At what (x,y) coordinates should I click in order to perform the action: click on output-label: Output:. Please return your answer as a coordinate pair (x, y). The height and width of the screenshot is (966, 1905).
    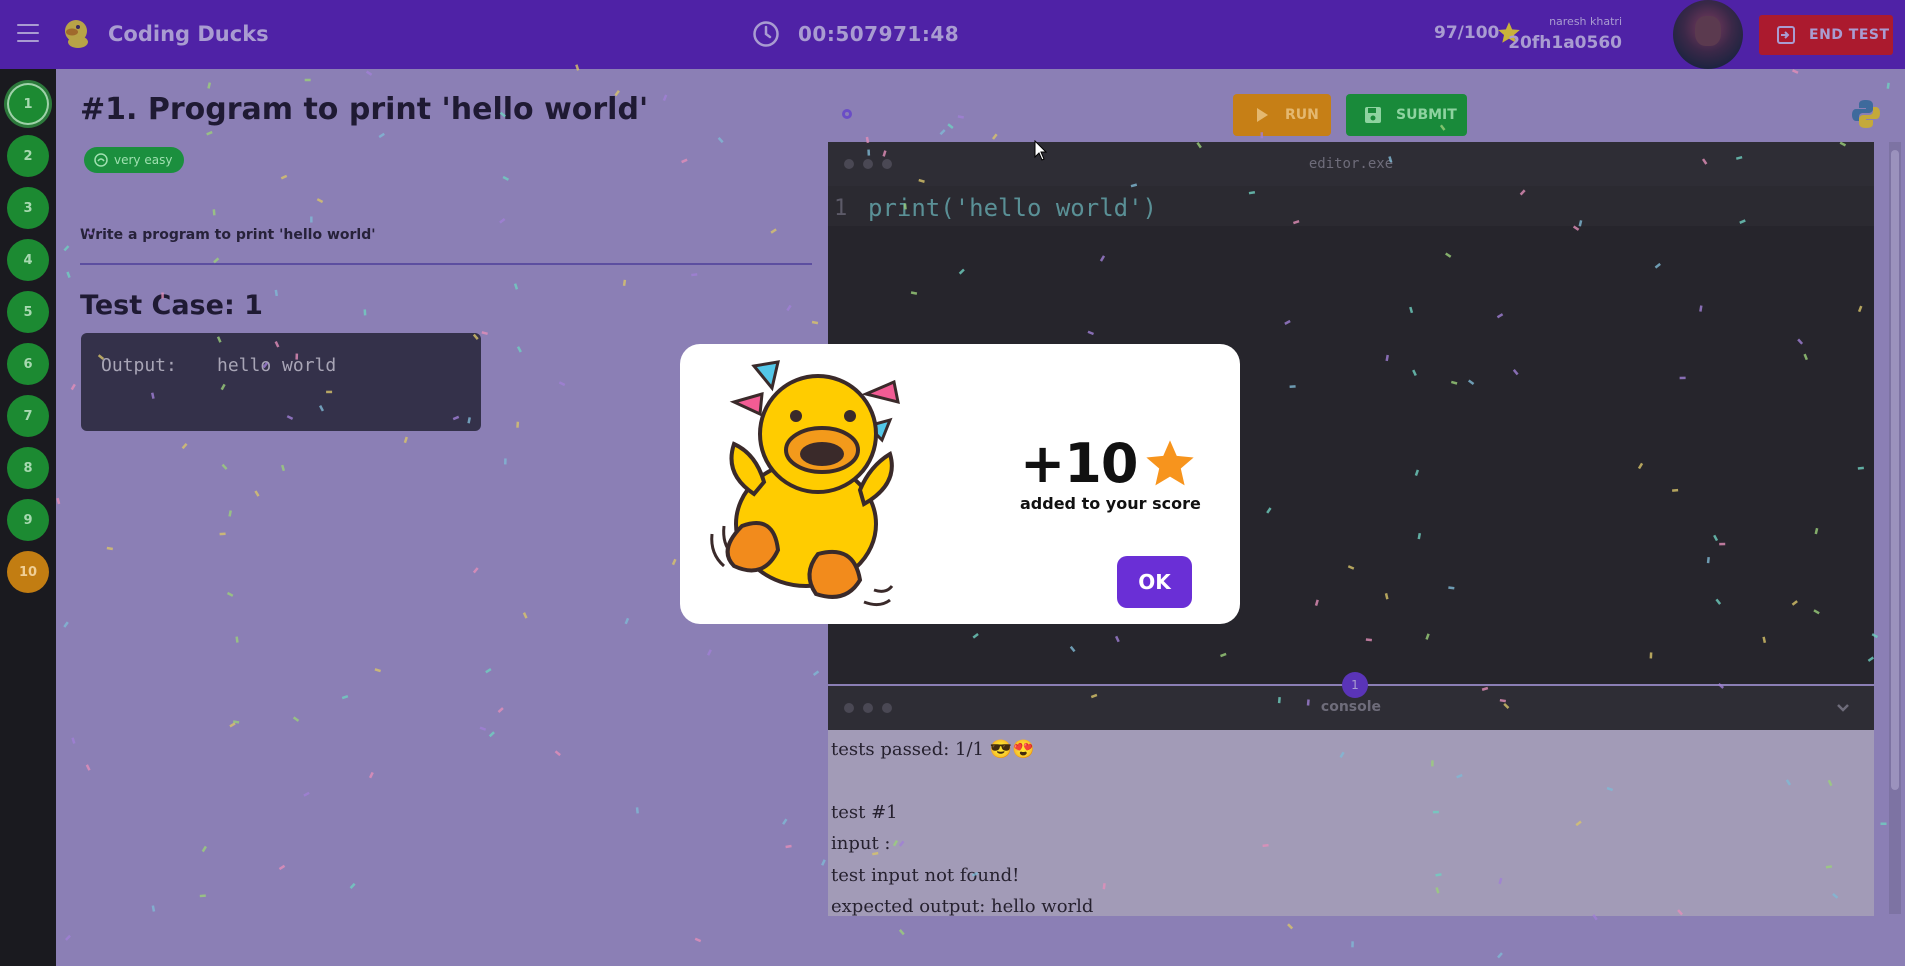
    Looking at the image, I should click on (139, 365).